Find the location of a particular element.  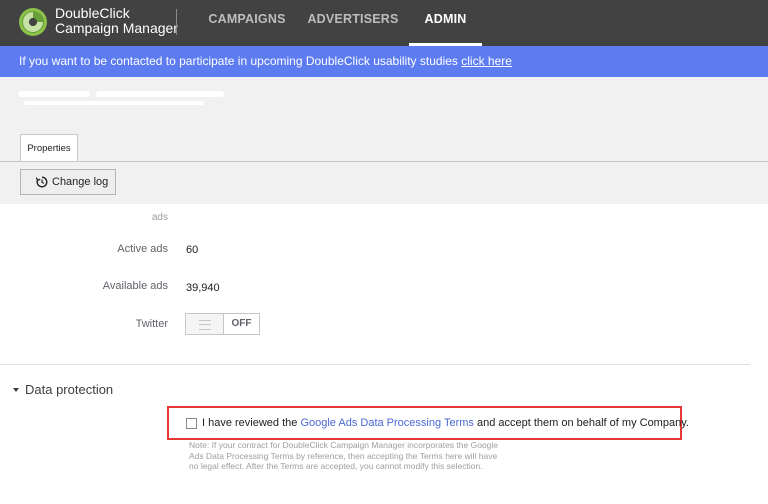

history-icon is located at coordinates (42, 182).